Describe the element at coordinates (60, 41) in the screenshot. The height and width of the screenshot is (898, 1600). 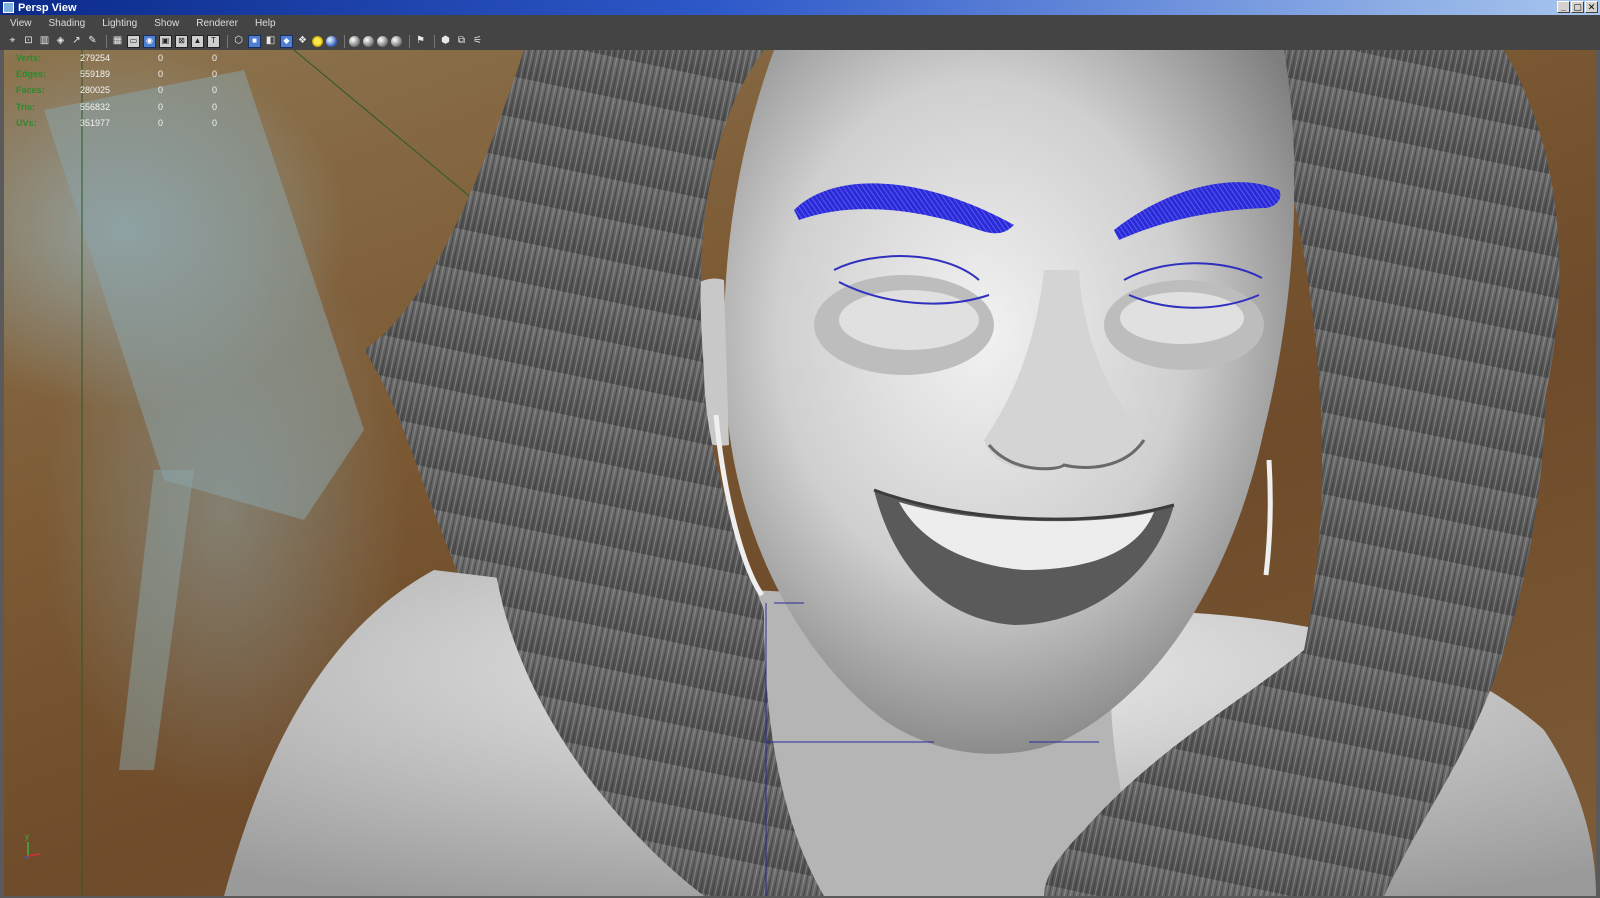
I see `image-plane-icon: ◈` at that location.